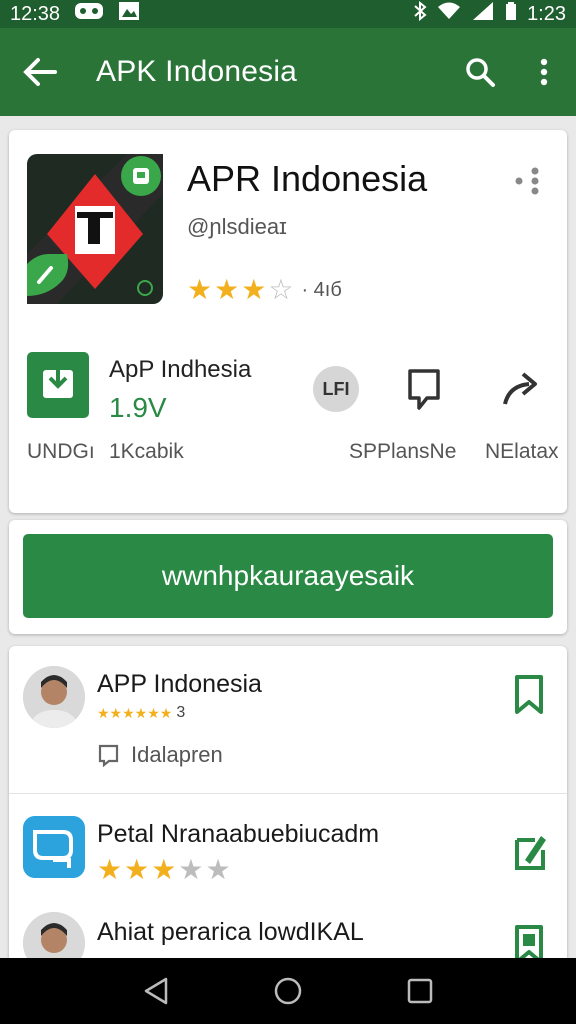 The width and height of the screenshot is (576, 1024). What do you see at coordinates (58, 385) in the screenshot?
I see `download-icon` at bounding box center [58, 385].